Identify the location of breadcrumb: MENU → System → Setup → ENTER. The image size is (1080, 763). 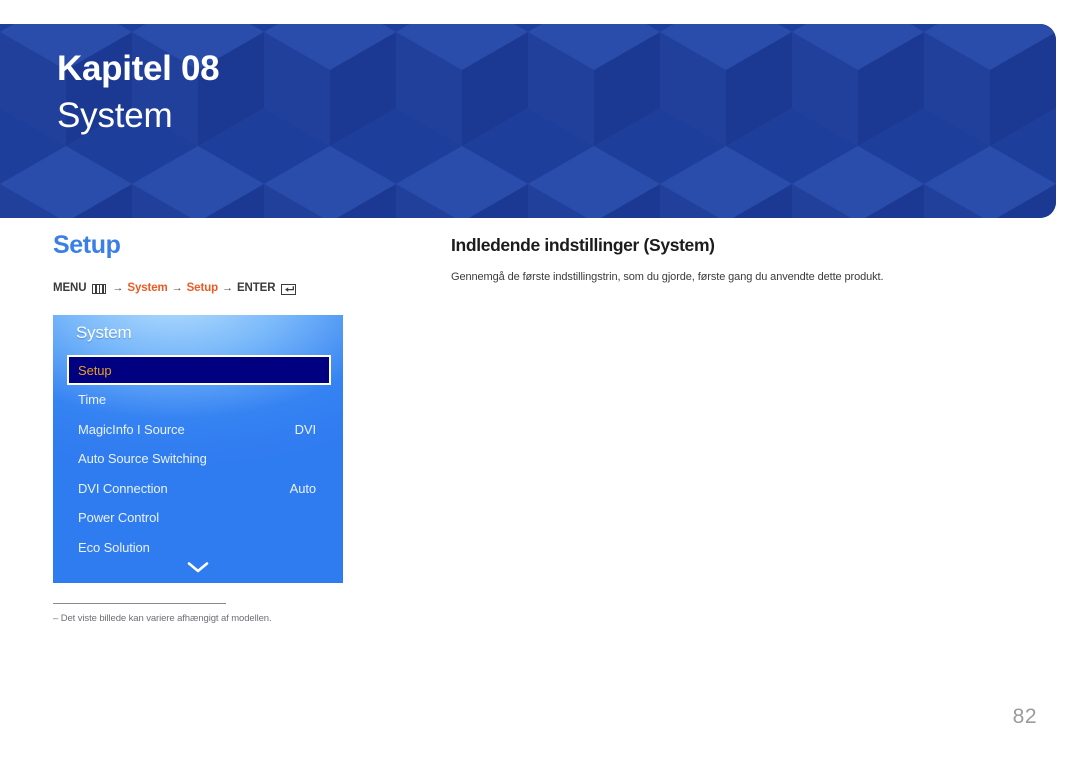
(238, 288).